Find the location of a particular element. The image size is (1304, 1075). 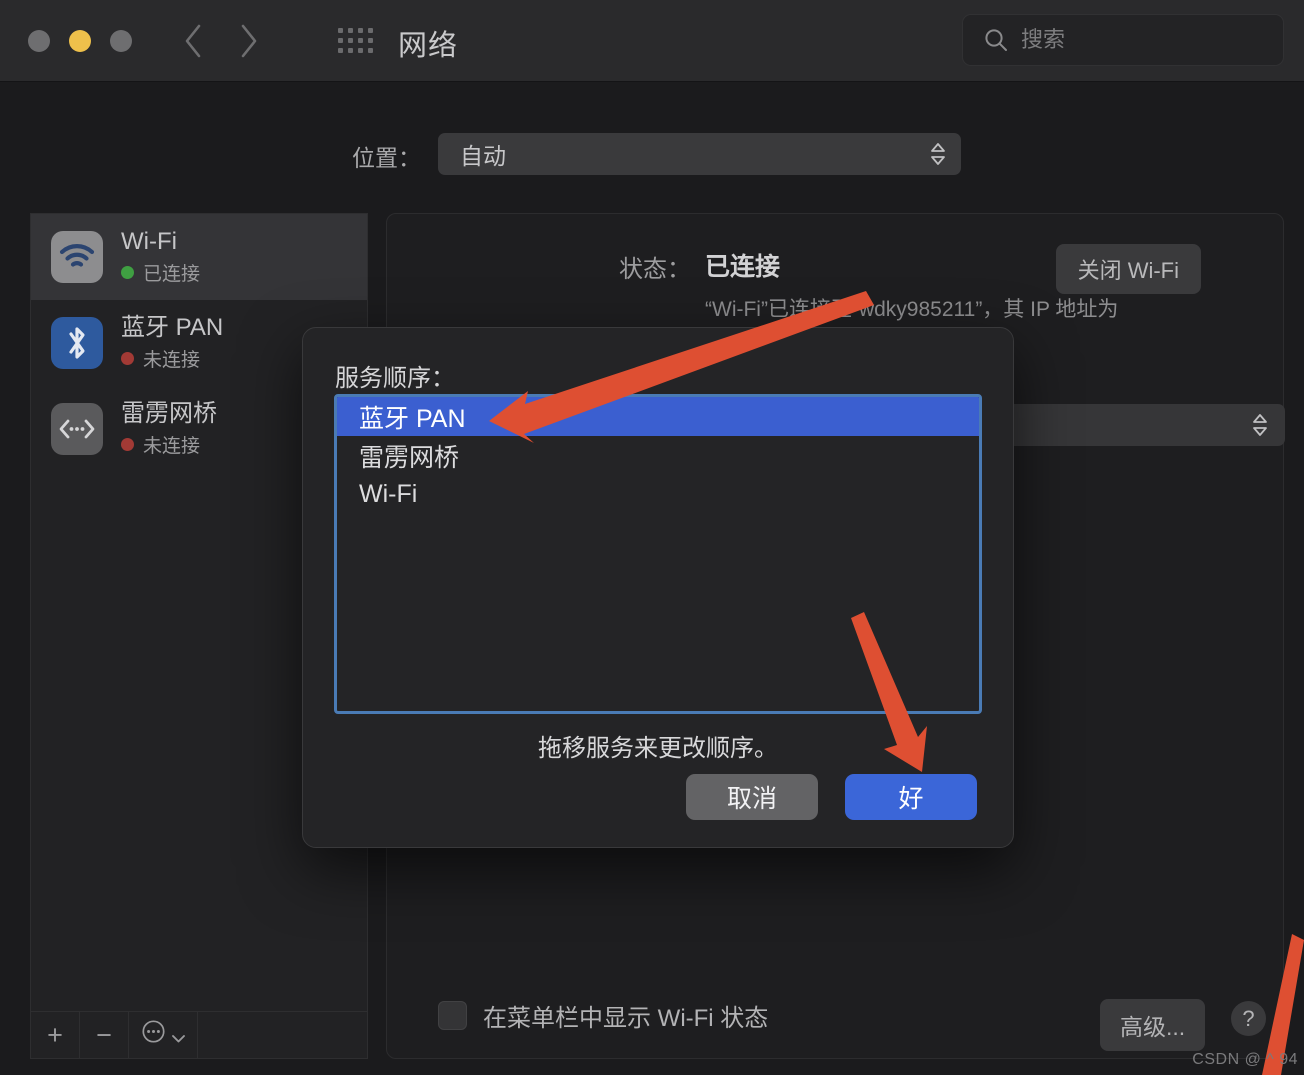

sidebar-toolbar: + − is located at coordinates (199, 1035).